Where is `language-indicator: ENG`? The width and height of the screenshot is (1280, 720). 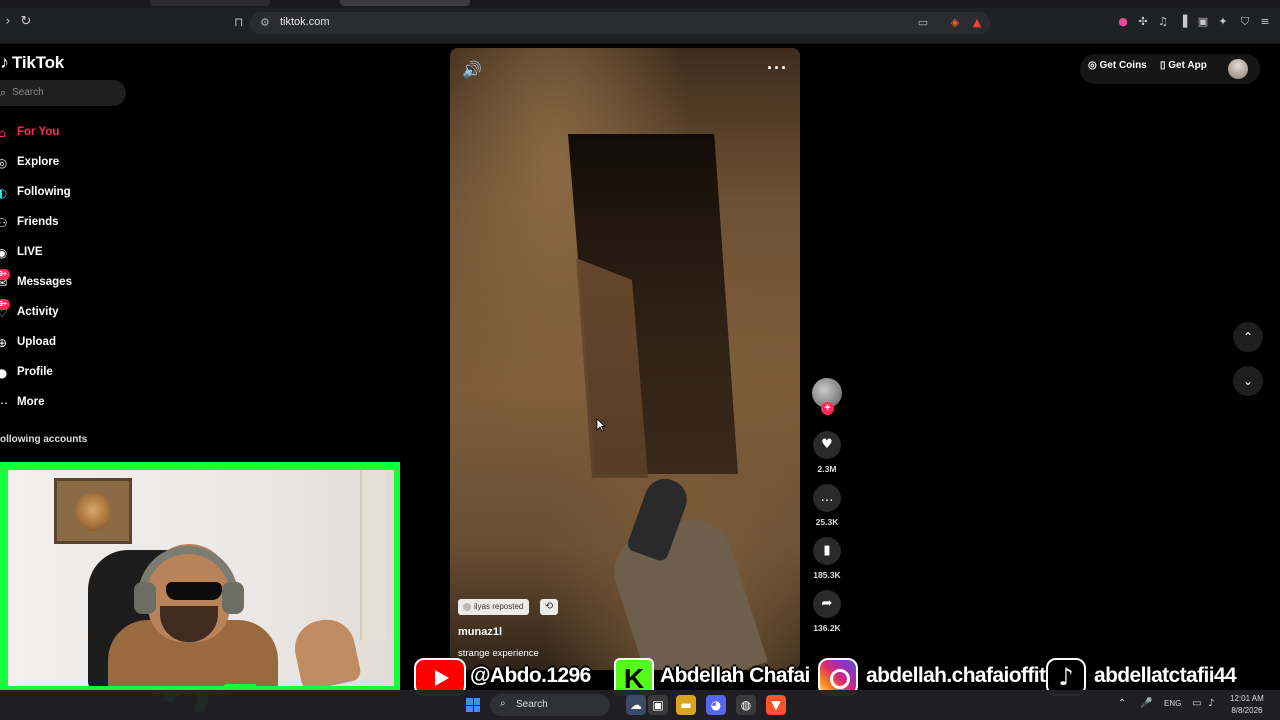 language-indicator: ENG is located at coordinates (1172, 703).